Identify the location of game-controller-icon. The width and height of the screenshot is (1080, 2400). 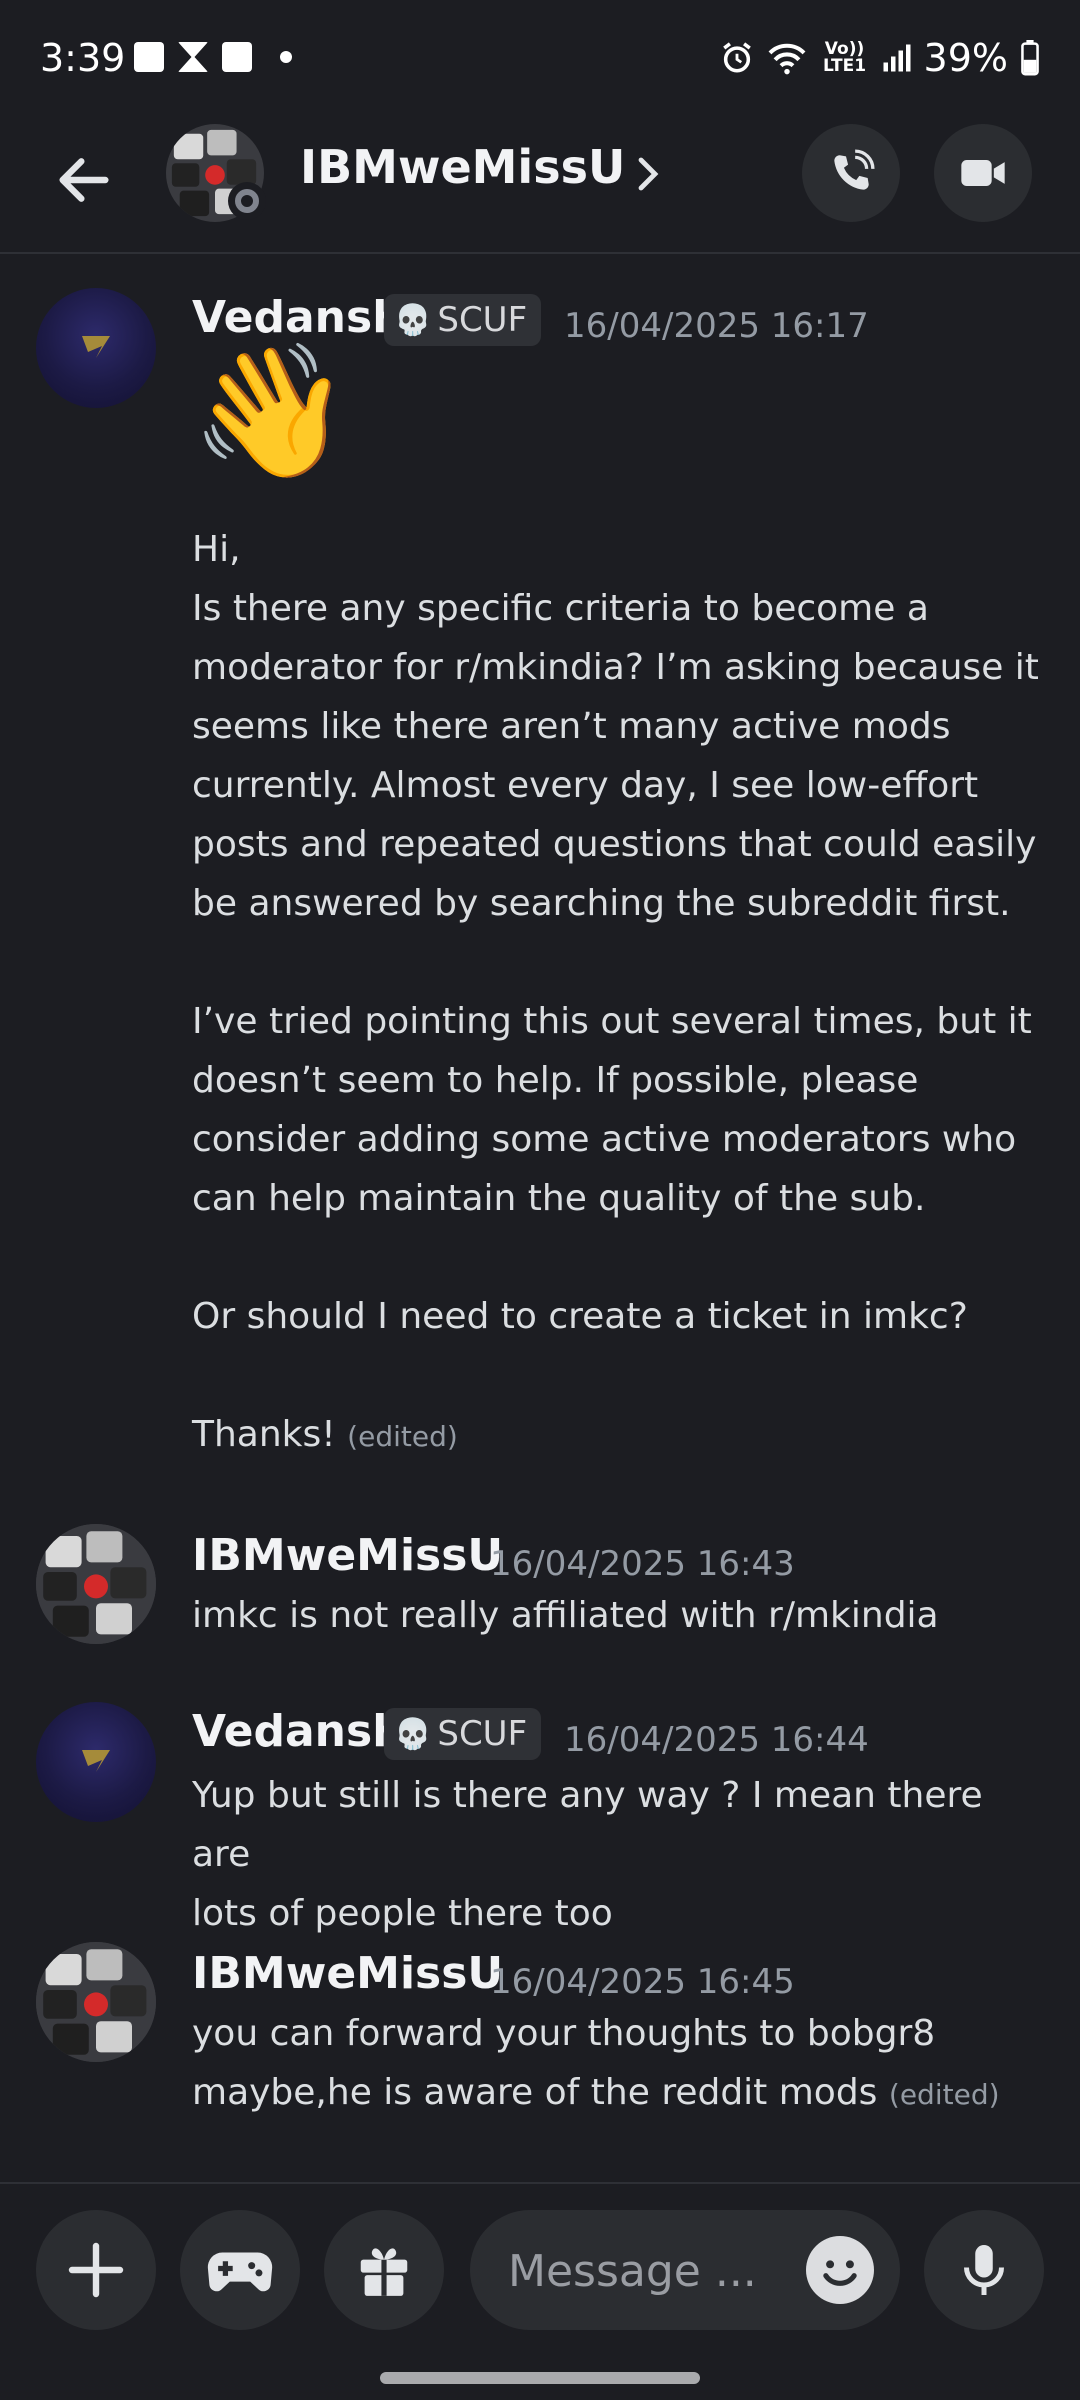
(240, 2272).